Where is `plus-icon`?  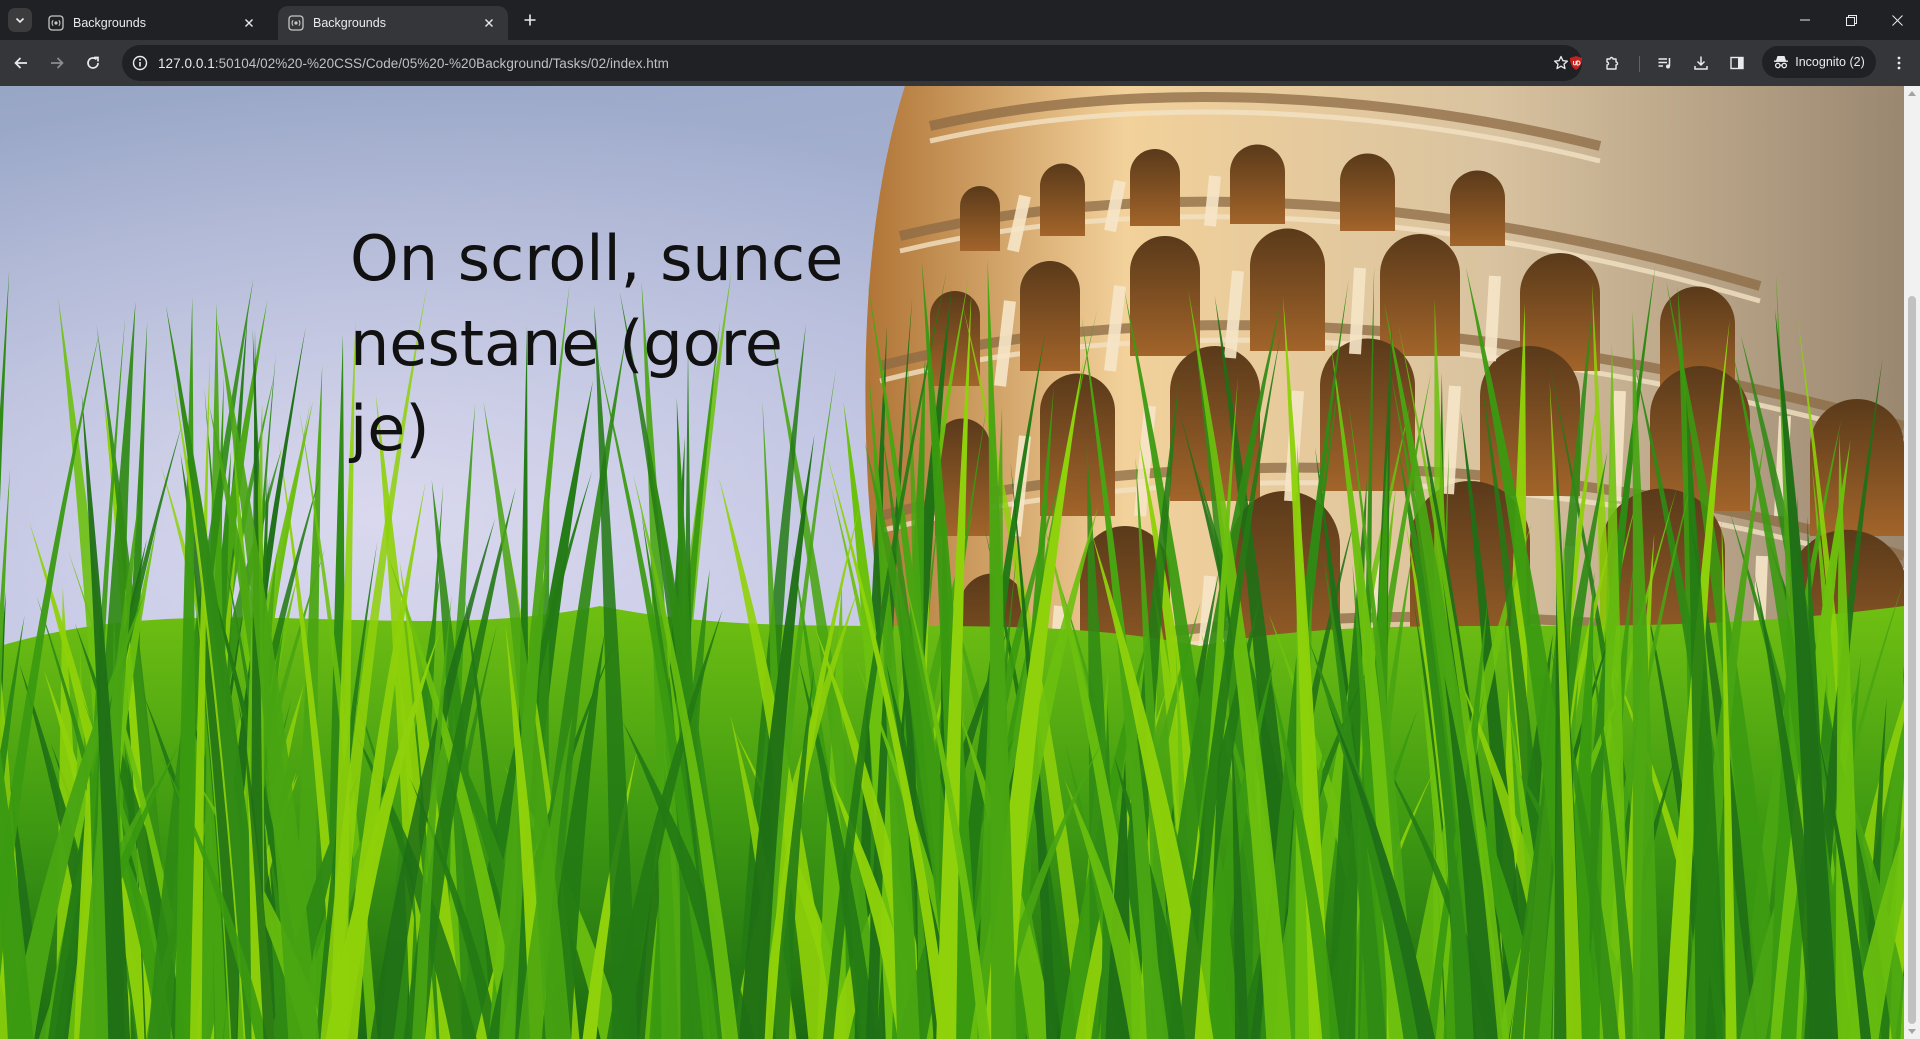 plus-icon is located at coordinates (530, 20).